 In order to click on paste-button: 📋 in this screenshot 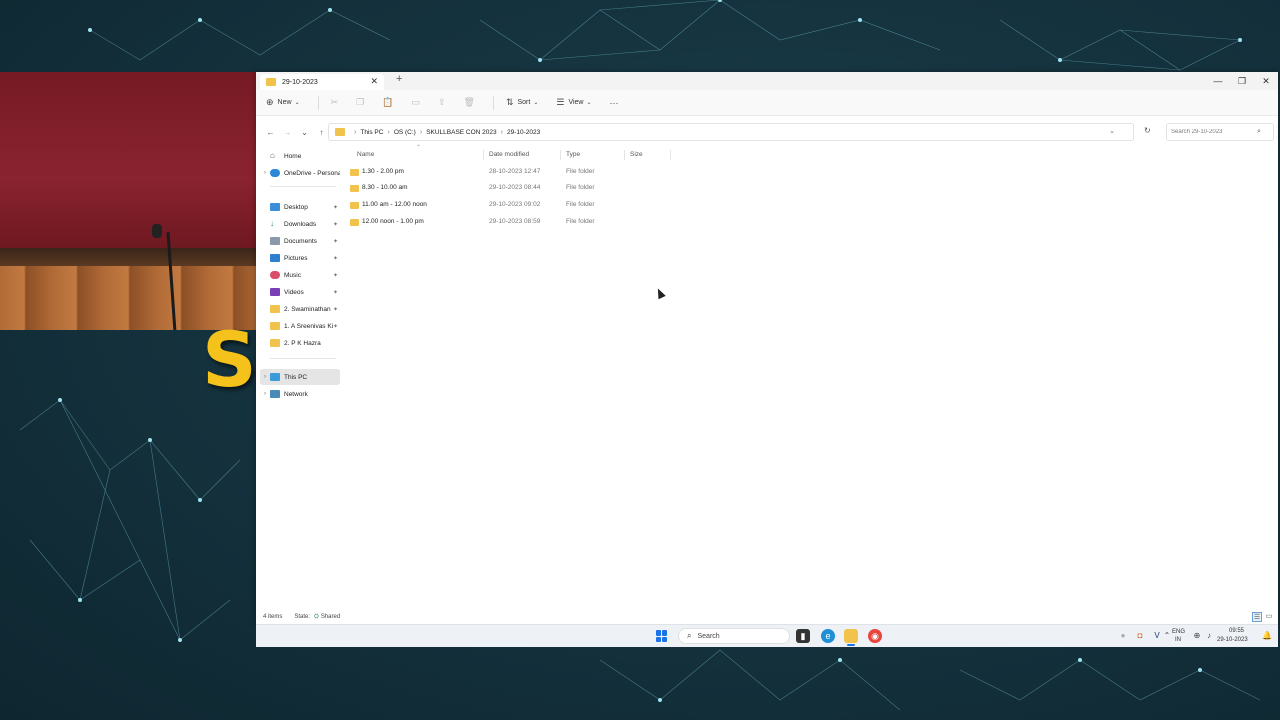, I will do `click(389, 102)`.